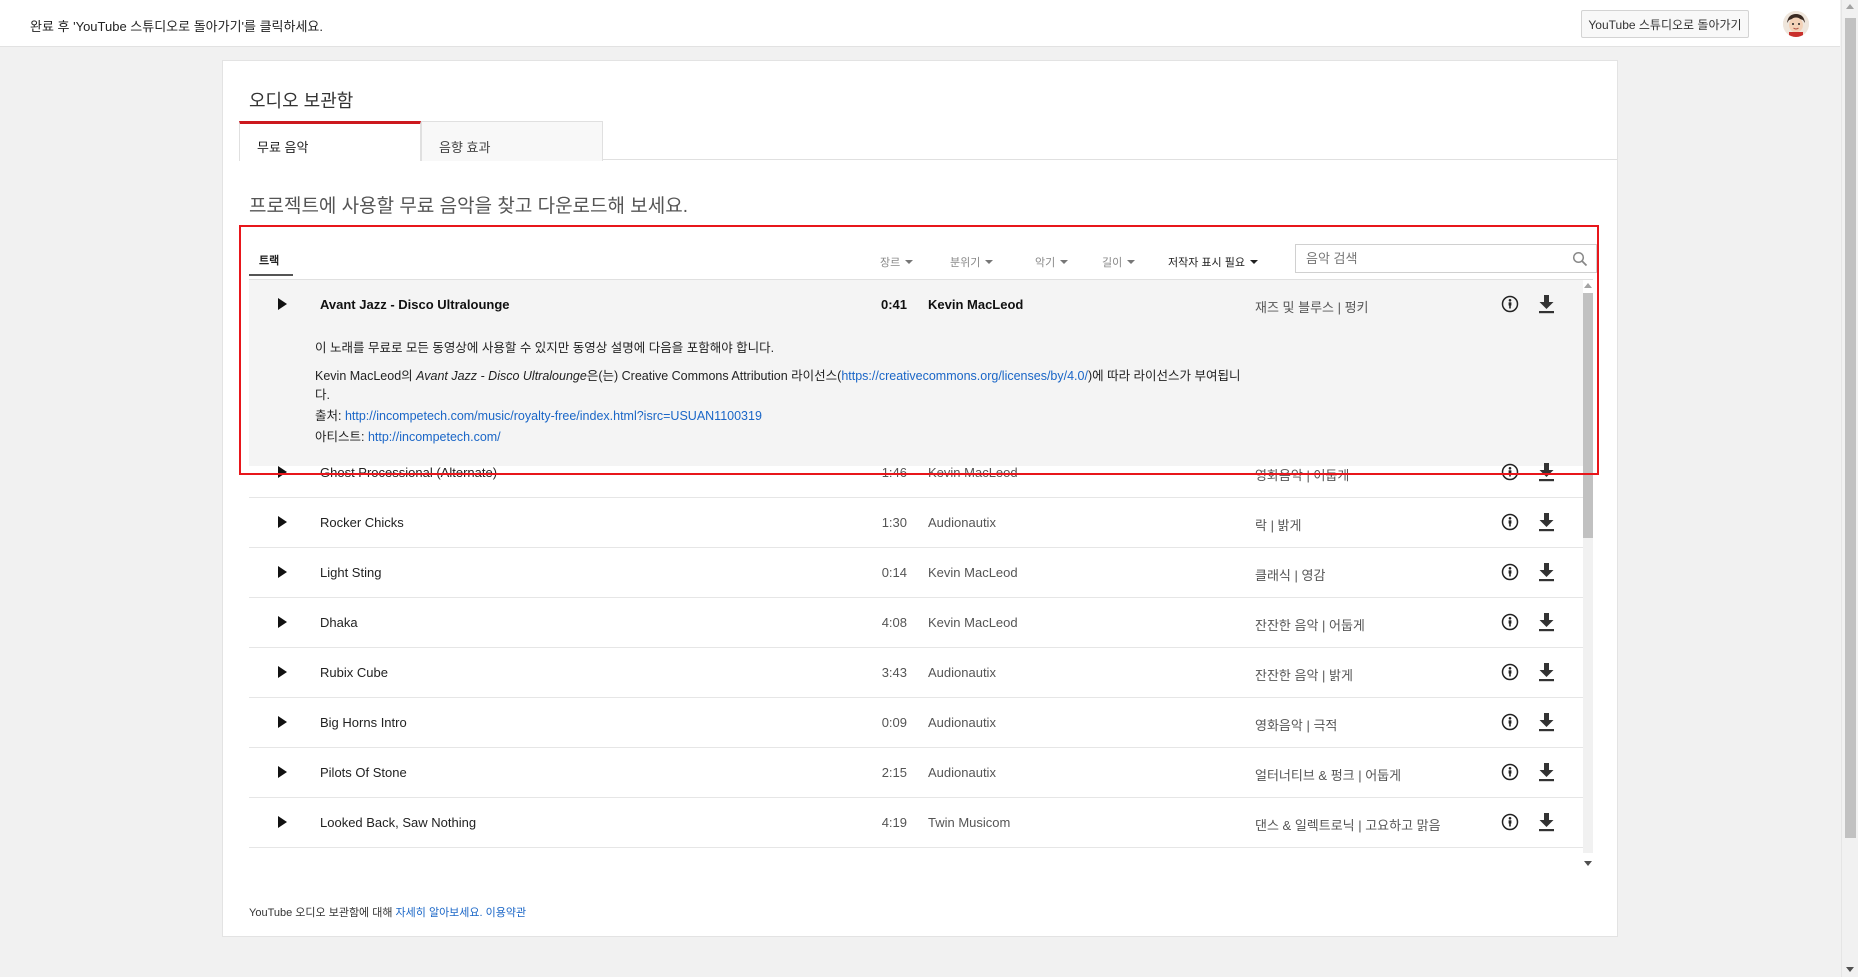 This screenshot has width=1858, height=977. What do you see at coordinates (1213, 262) in the screenshot?
I see `attribution-filter: 저작자 표시 필요` at bounding box center [1213, 262].